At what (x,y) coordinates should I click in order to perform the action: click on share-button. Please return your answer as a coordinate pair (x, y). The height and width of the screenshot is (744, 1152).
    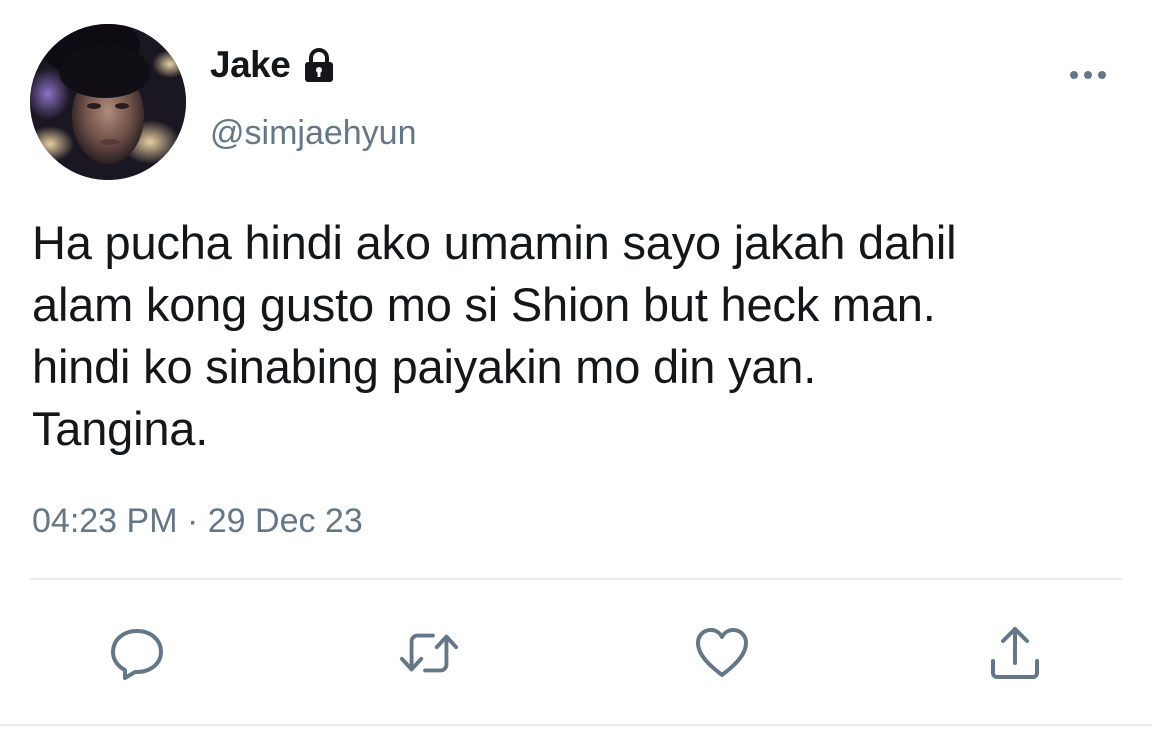
    Looking at the image, I should click on (1015, 653).